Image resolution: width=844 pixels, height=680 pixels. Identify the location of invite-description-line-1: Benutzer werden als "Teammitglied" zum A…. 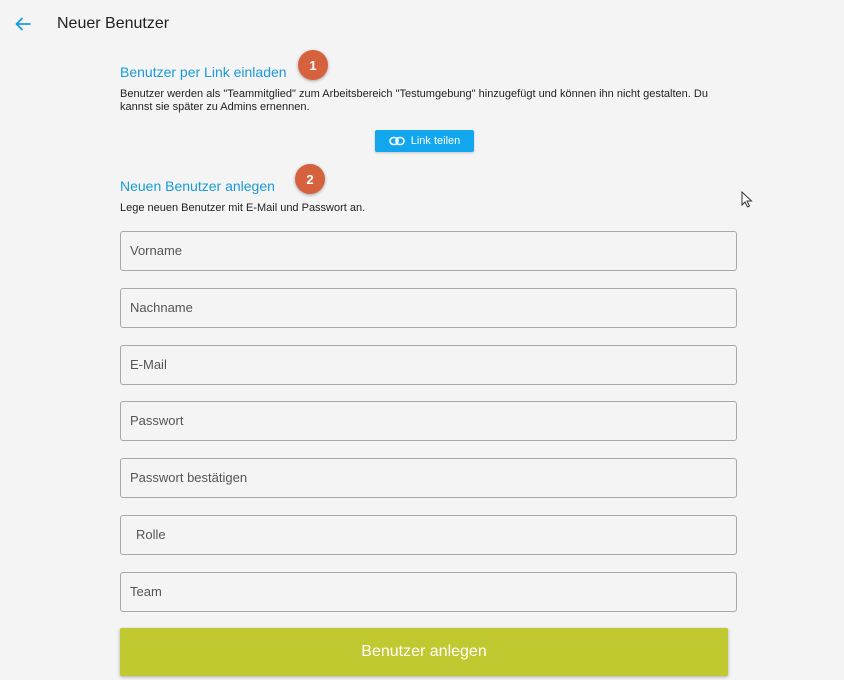
(414, 94).